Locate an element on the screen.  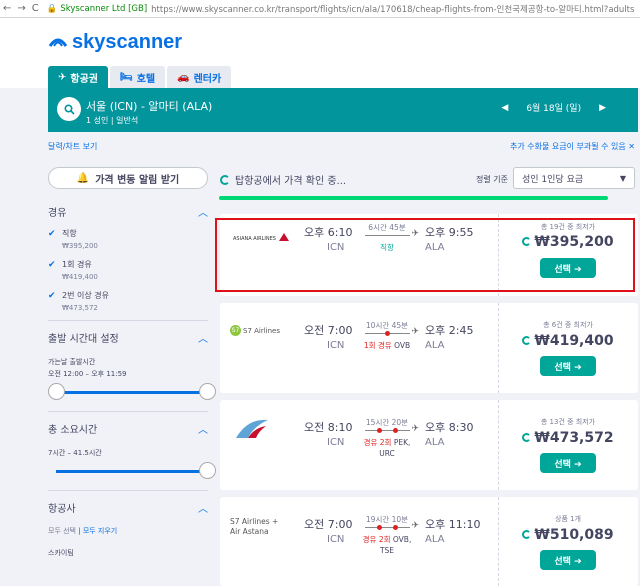
price-alert-button: 🔔 가격 변동 알림 받기 is located at coordinates (128, 178).